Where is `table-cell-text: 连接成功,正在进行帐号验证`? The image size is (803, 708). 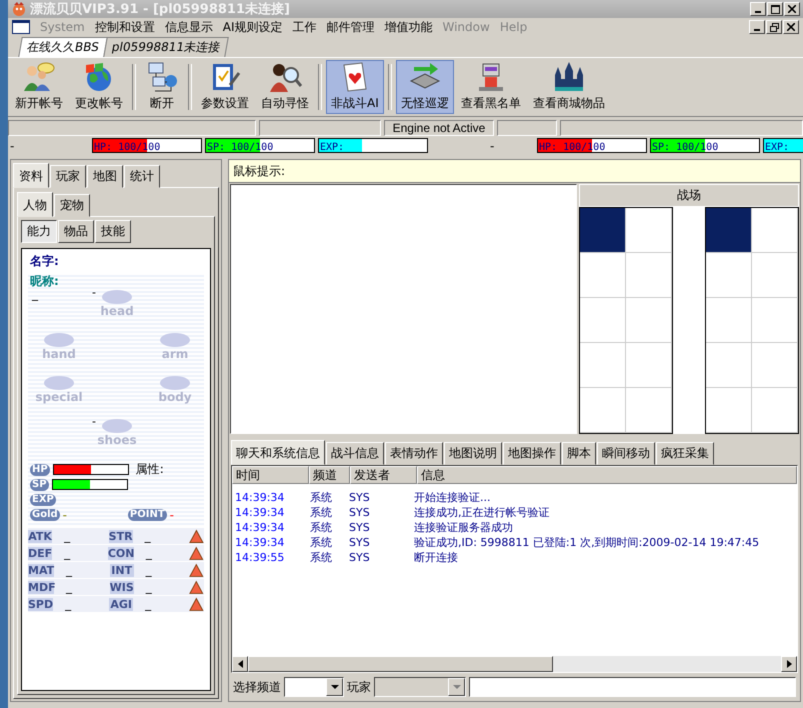 table-cell-text: 连接成功,正在进行帐号验证 is located at coordinates (481, 512).